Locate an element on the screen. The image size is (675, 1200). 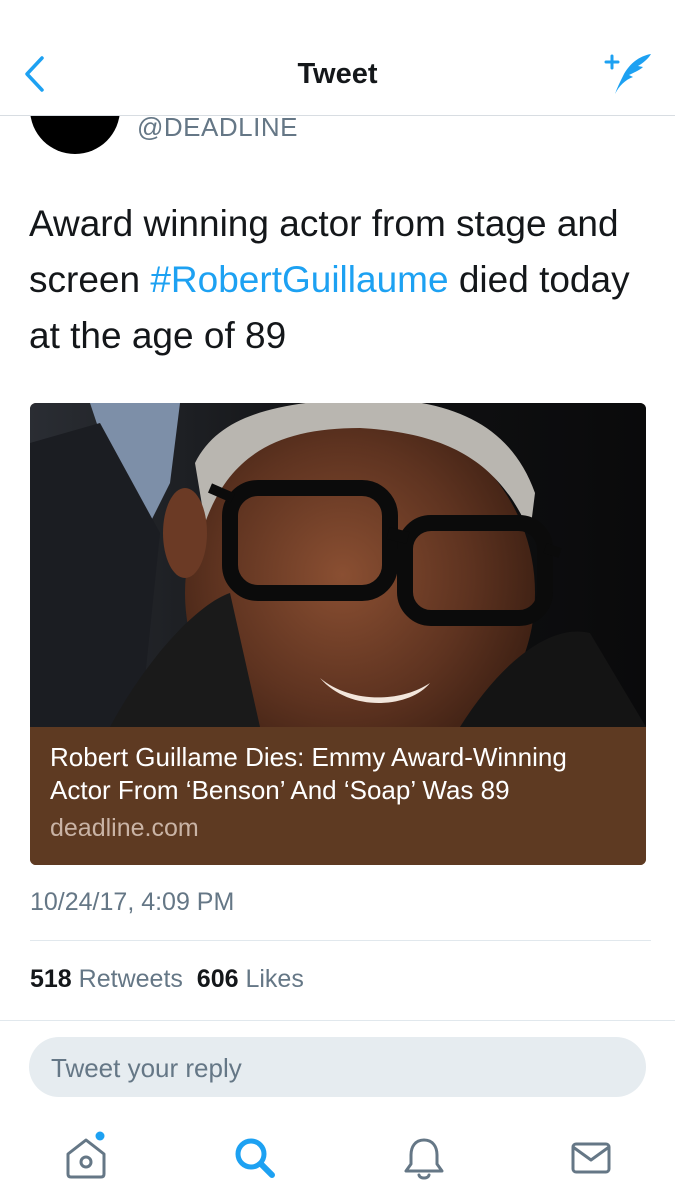
notifications-icon is located at coordinates (424, 1159).